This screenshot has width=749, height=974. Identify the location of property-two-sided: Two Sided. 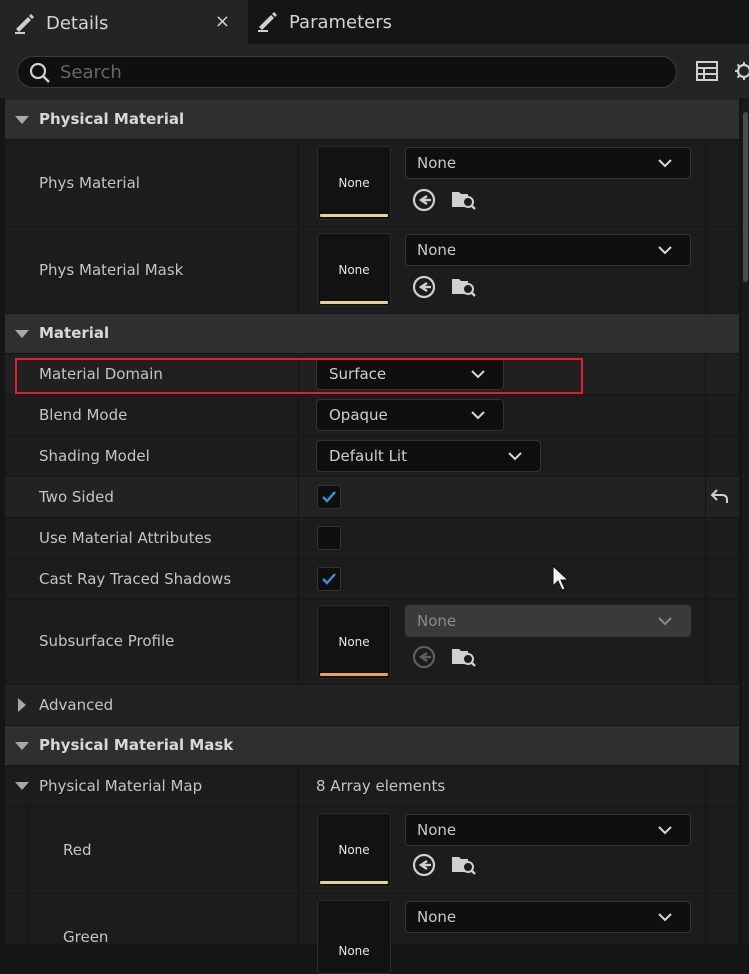
(372, 497).